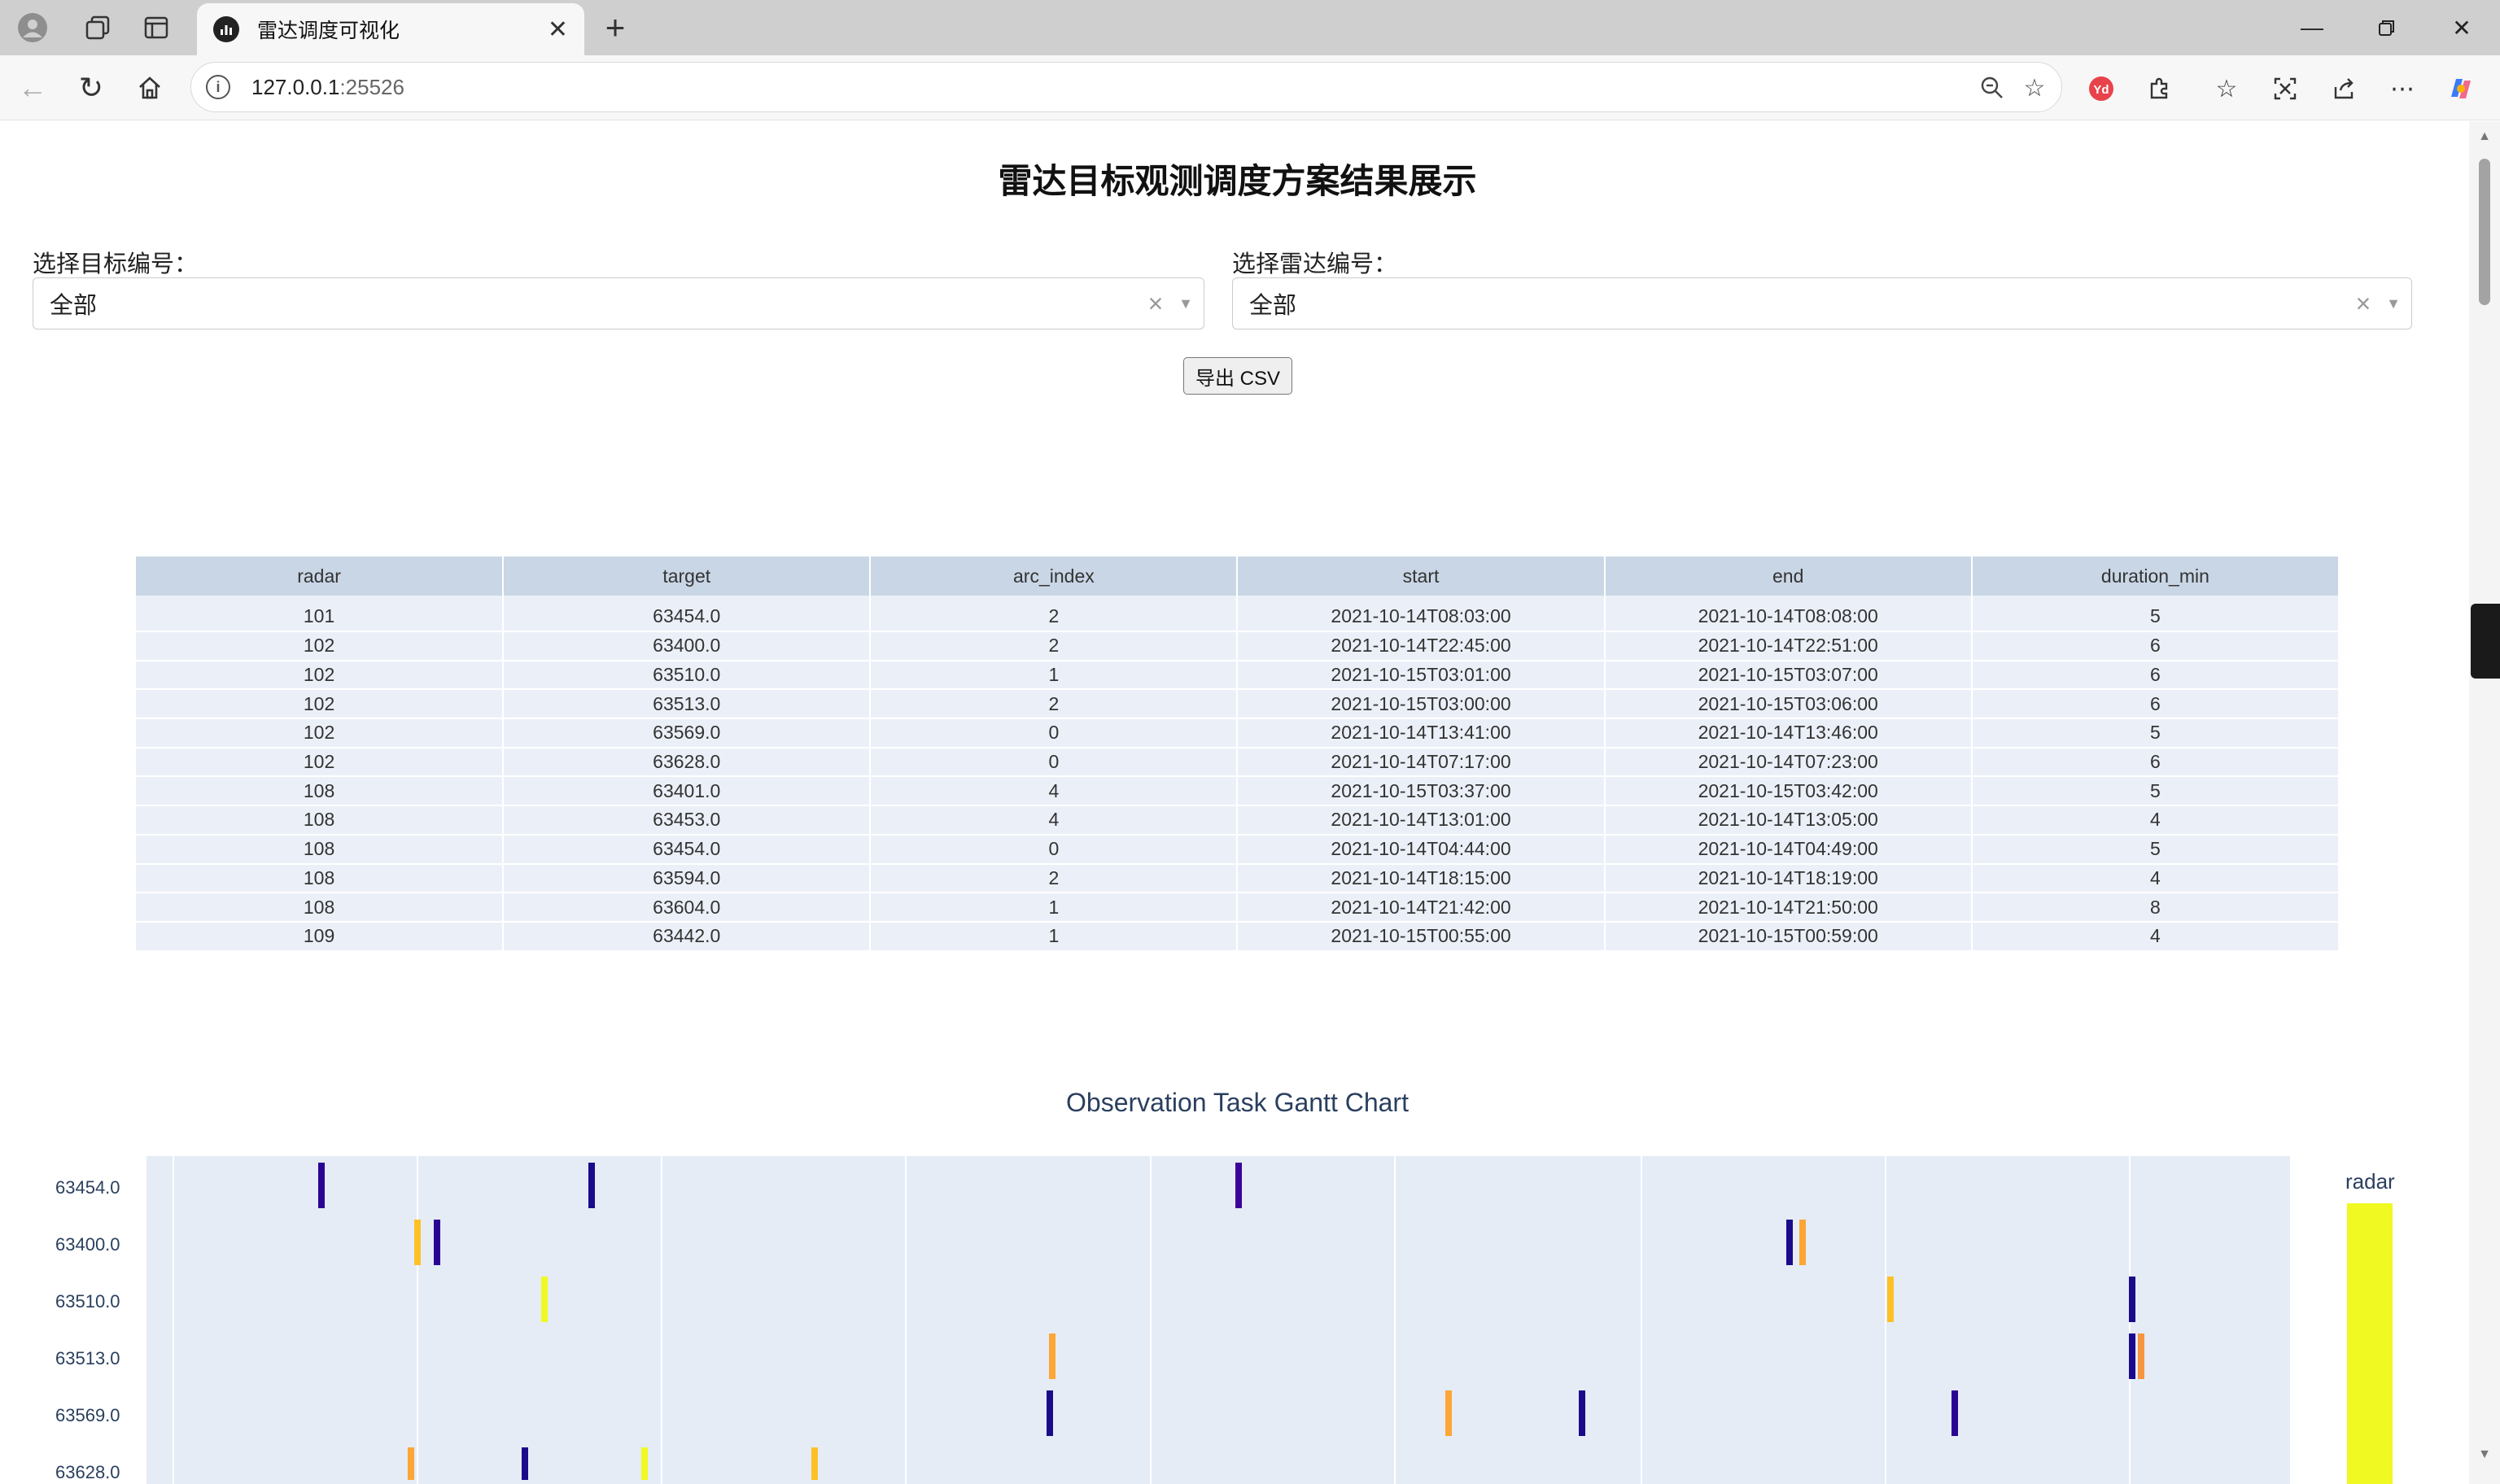 Image resolution: width=2500 pixels, height=1484 pixels. I want to click on y-tick-label: 63454.0, so click(87, 1188).